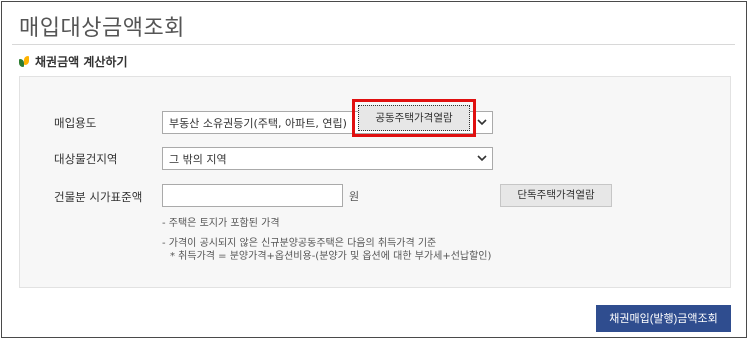  Describe the element at coordinates (252, 195) in the screenshot. I see `price-input` at that location.